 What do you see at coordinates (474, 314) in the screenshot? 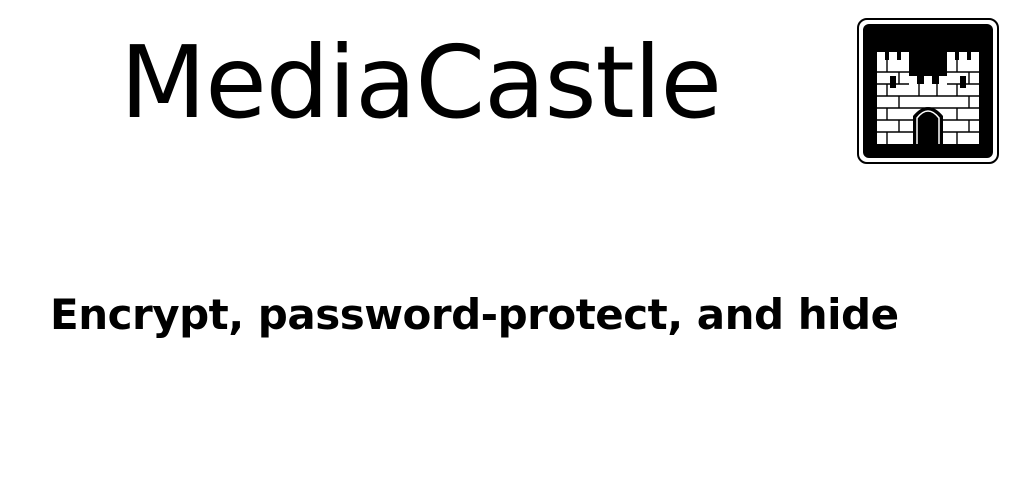
I see `tagline: Encrypt, password-protect, and hide` at bounding box center [474, 314].